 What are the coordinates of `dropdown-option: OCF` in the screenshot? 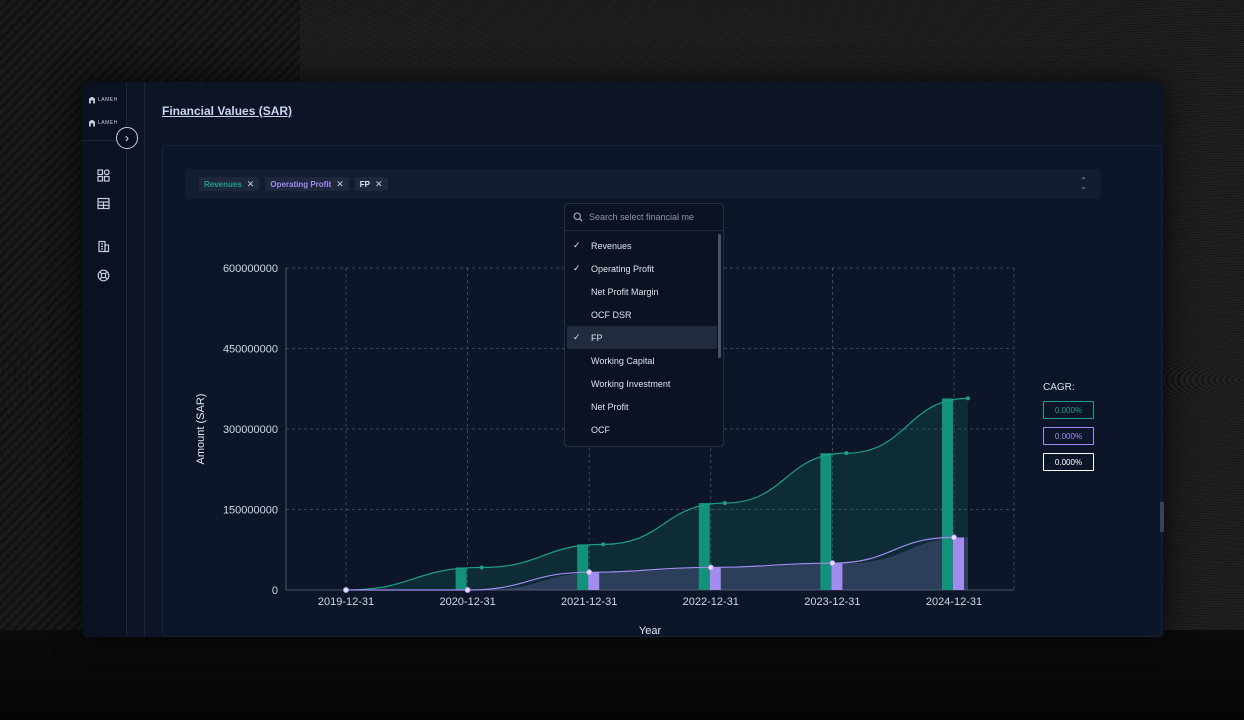 It's located at (642, 429).